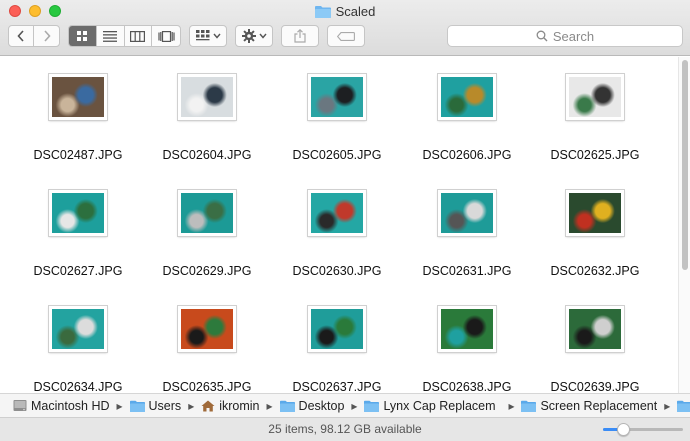 This screenshot has width=690, height=441. I want to click on file-name: DSC02638.JPG, so click(467, 386).